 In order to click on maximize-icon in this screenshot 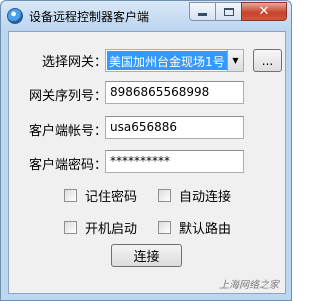, I will do `click(228, 11)`.